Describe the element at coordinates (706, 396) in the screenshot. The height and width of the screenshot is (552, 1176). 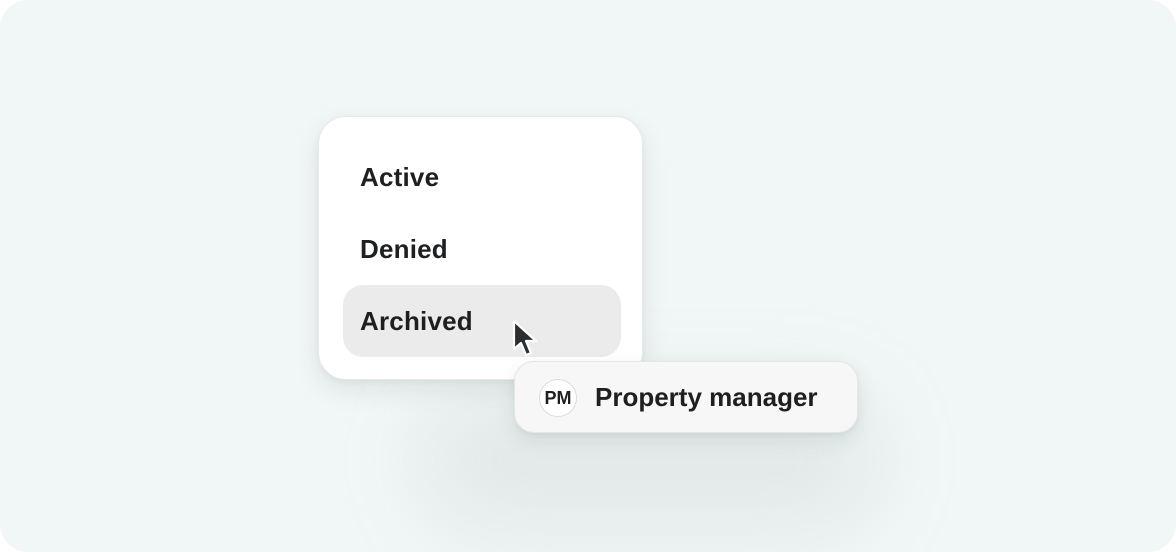
I see `chip-label: Property manager` at that location.